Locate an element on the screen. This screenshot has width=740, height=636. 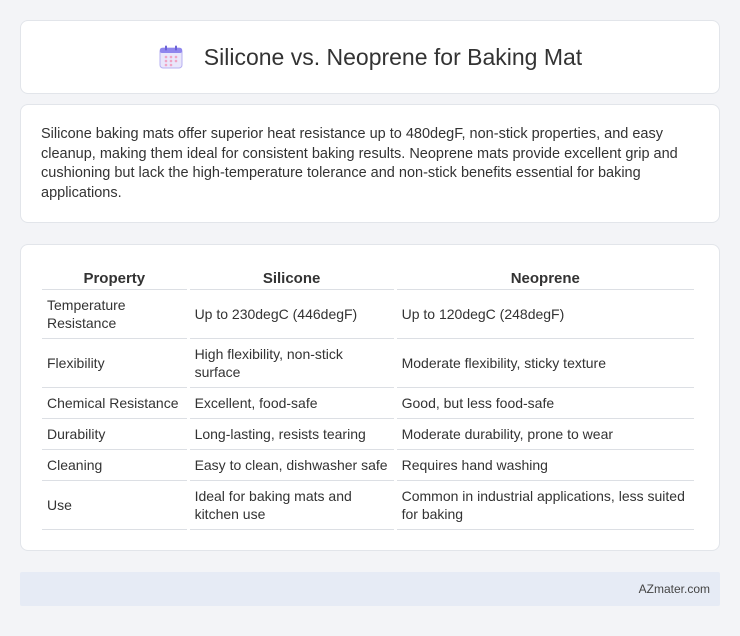
table-cell: Cleaning is located at coordinates (114, 465).